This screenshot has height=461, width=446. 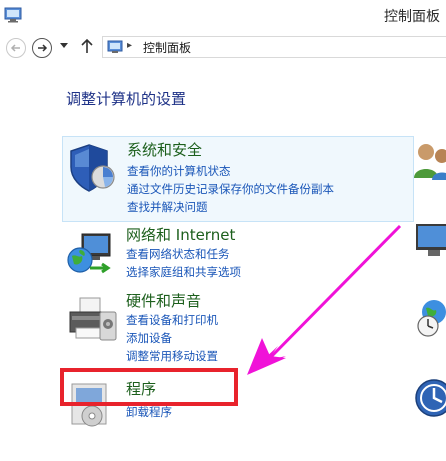 What do you see at coordinates (149, 387) in the screenshot?
I see `highlight-box` at bounding box center [149, 387].